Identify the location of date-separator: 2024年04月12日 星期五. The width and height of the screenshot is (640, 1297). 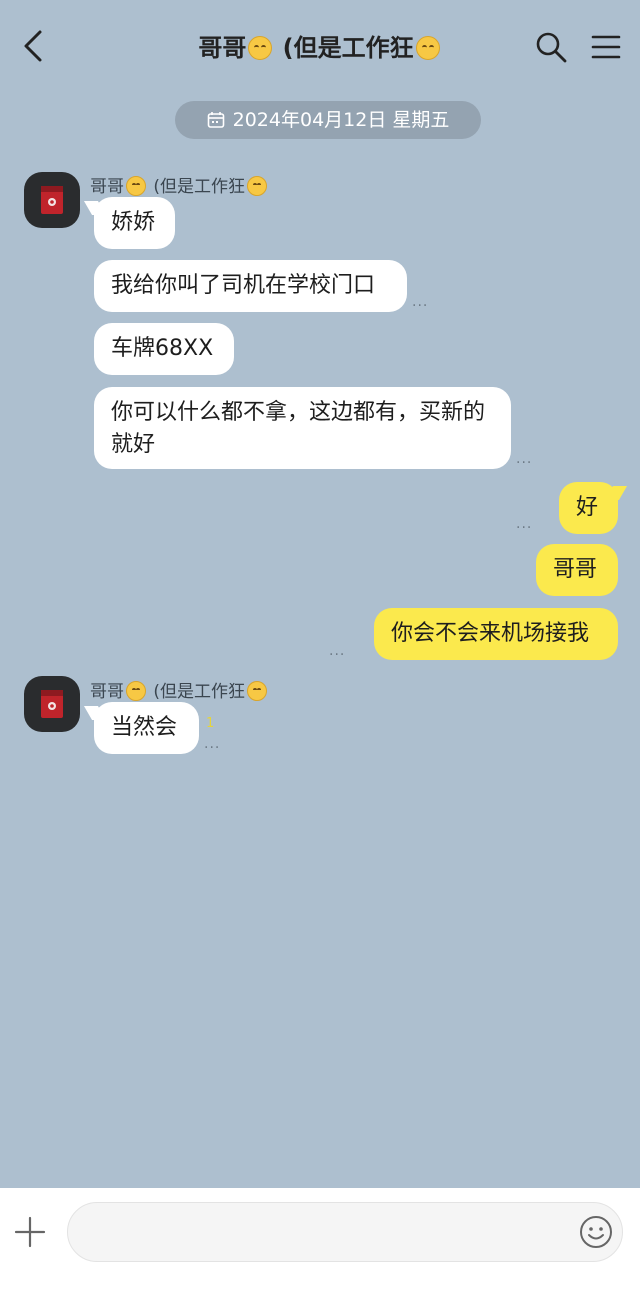
(328, 120).